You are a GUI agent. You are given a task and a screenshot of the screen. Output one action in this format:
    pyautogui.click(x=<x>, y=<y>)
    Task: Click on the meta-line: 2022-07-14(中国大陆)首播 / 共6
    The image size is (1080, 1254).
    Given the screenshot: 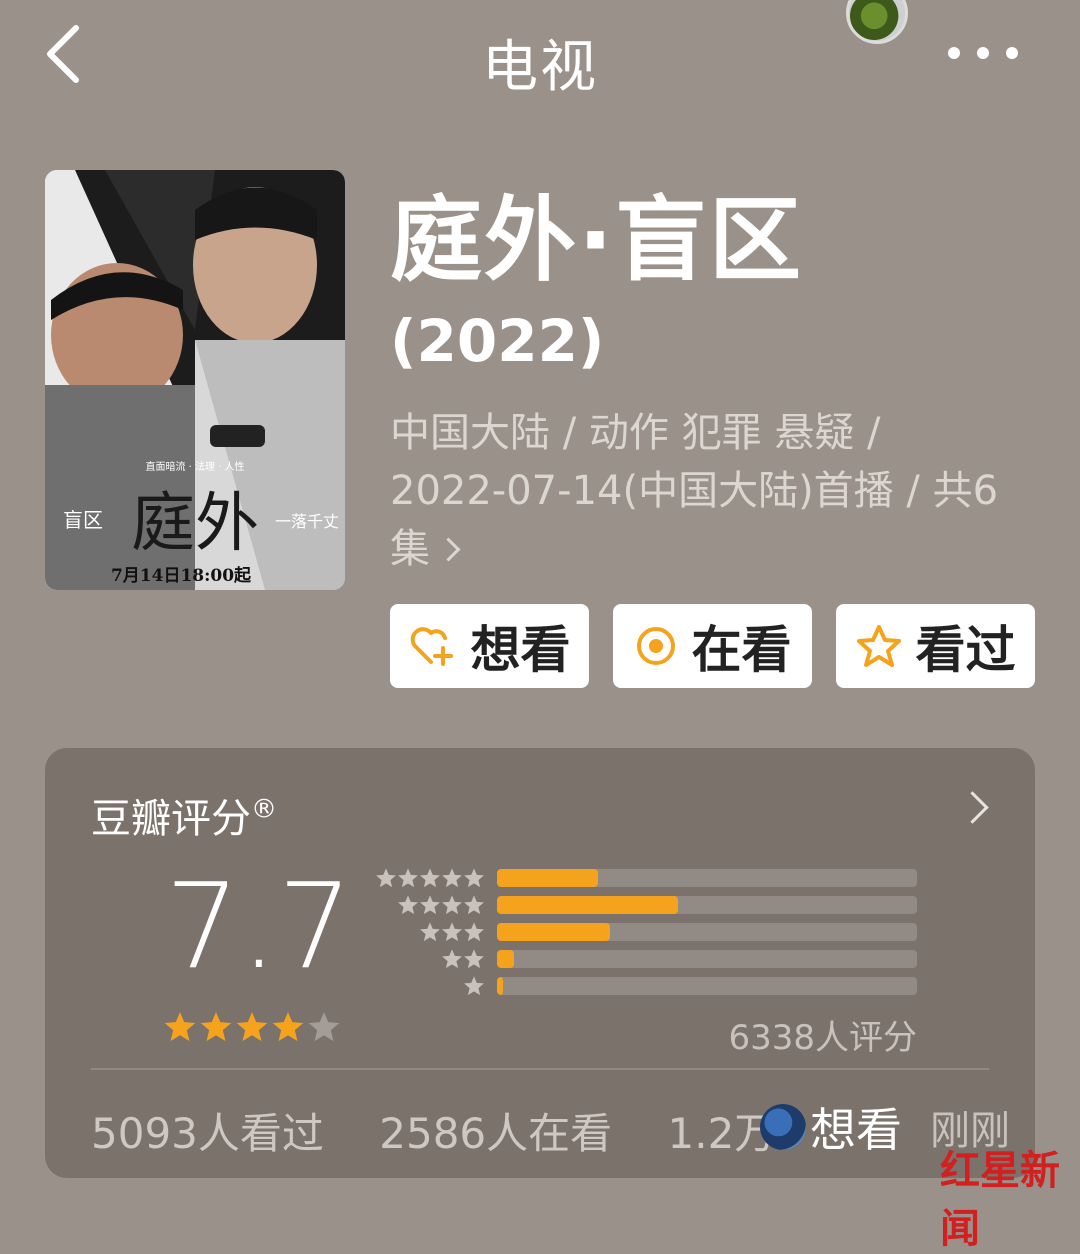 What is the action you would take?
    pyautogui.click(x=694, y=491)
    